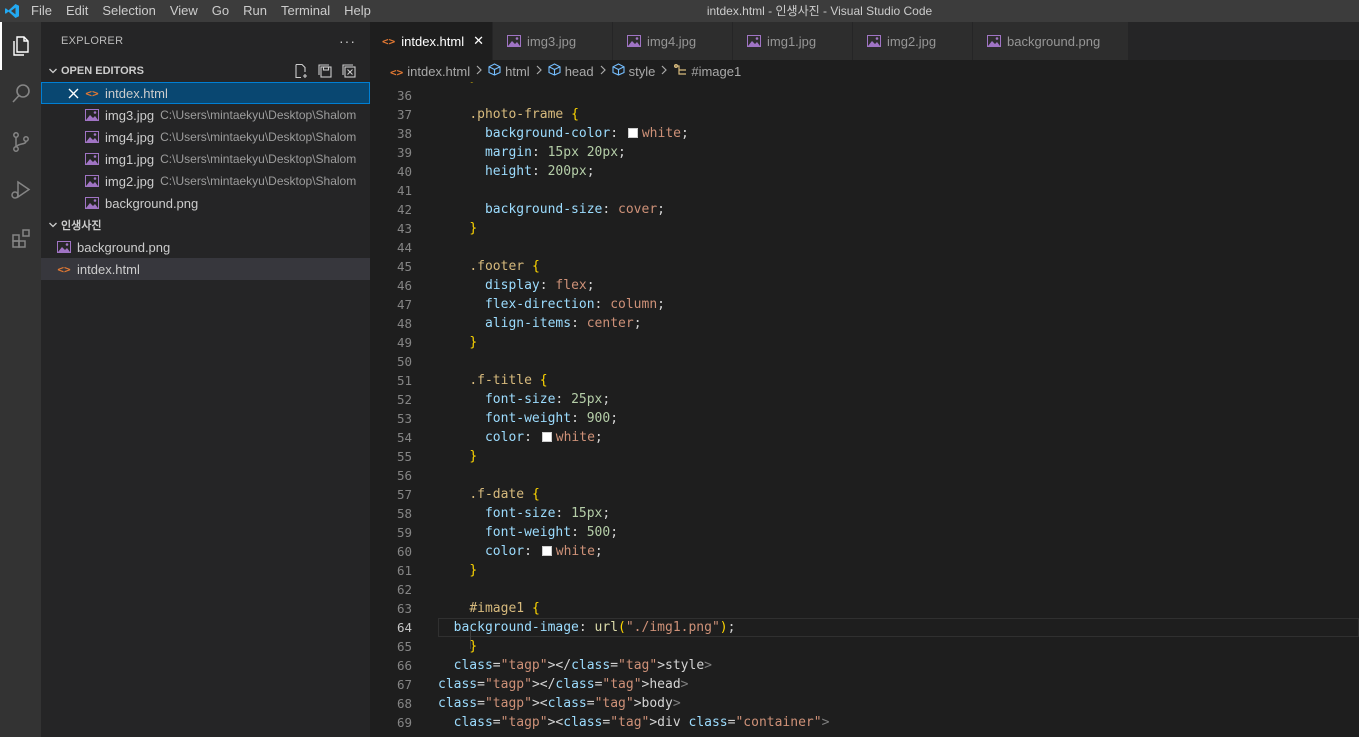  What do you see at coordinates (41, 11) in the screenshot?
I see `menu-file: File` at bounding box center [41, 11].